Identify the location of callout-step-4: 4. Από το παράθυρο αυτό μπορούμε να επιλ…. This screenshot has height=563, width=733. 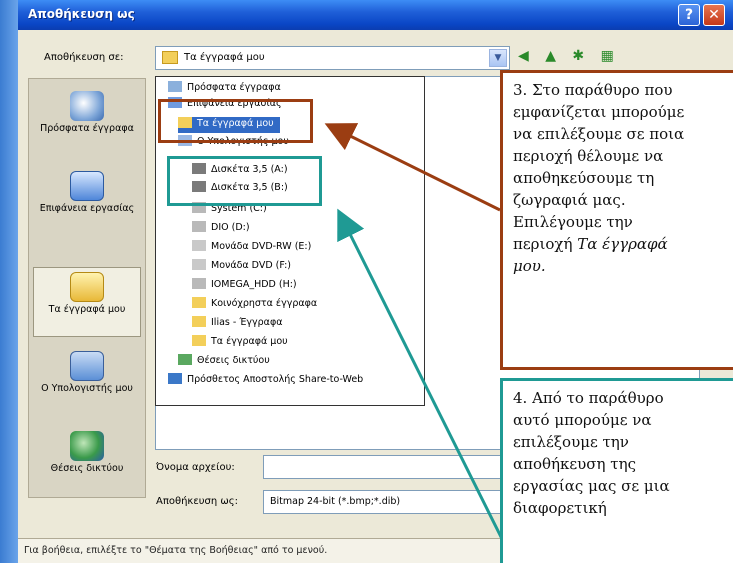
(616, 470).